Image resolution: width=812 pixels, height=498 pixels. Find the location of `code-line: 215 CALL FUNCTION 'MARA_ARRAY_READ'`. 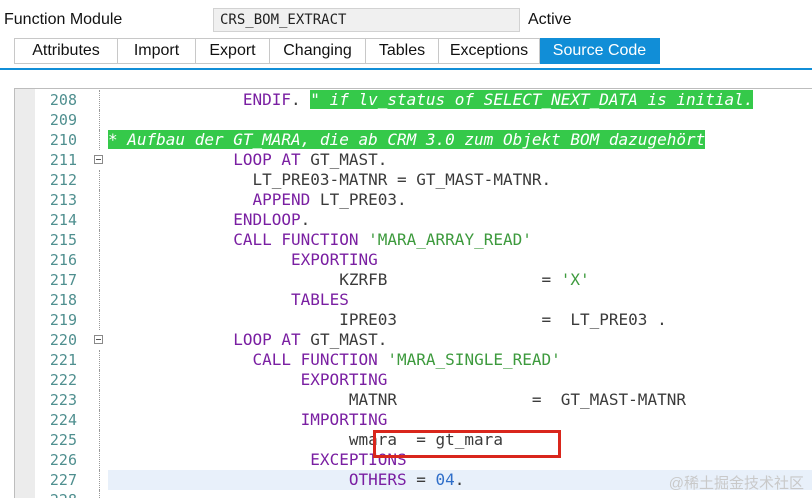

code-line: 215 CALL FUNCTION 'MARA_ARRAY_READ' is located at coordinates (413, 240).